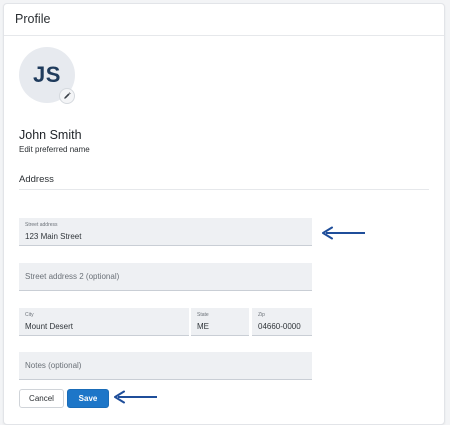  What do you see at coordinates (224, 189) in the screenshot?
I see `divider` at bounding box center [224, 189].